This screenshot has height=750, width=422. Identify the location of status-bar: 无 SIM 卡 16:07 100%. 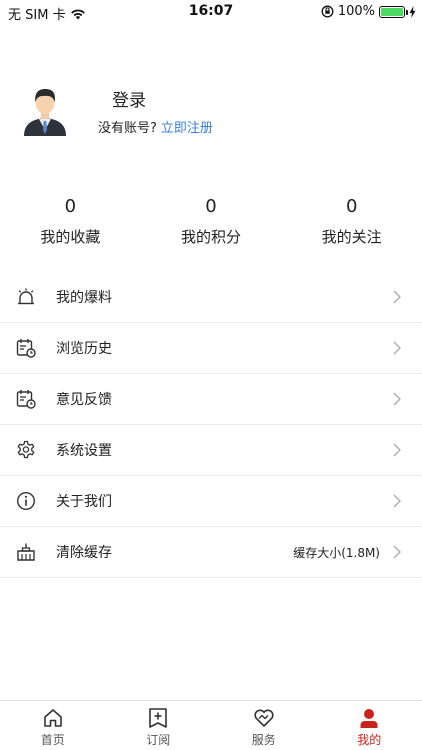
(211, 12).